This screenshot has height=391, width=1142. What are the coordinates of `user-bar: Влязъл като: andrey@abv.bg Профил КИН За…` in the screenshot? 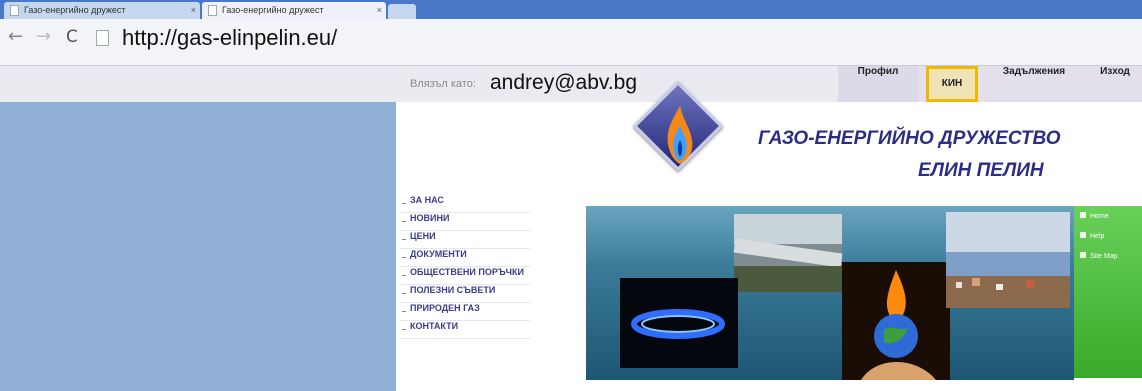 It's located at (571, 84).